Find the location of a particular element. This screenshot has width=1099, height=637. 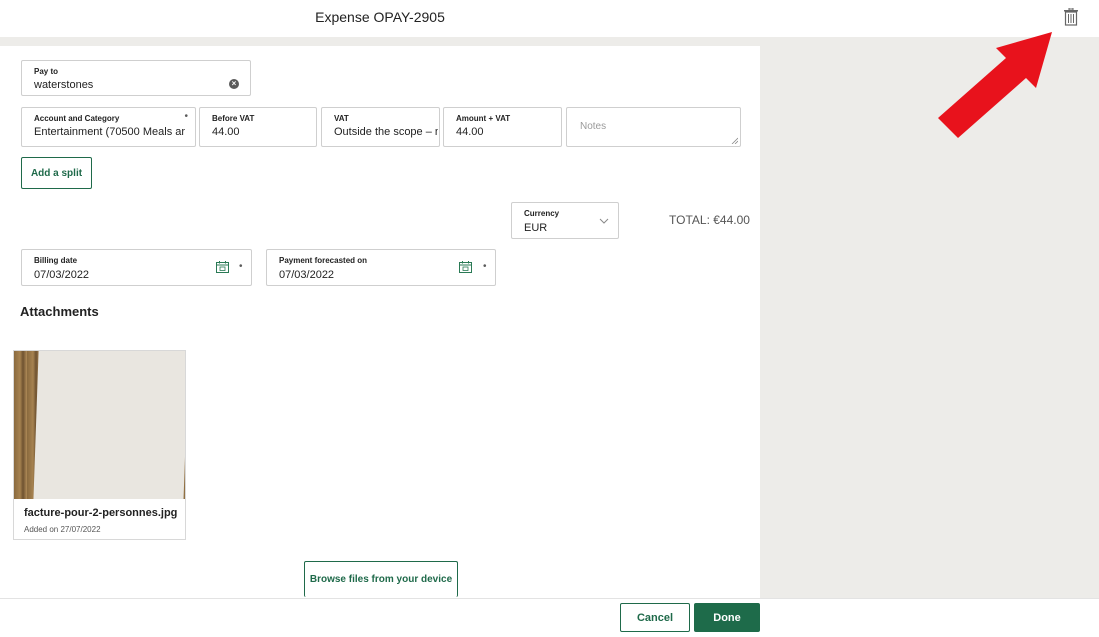

notes-placeholder: Notes is located at coordinates (593, 126).